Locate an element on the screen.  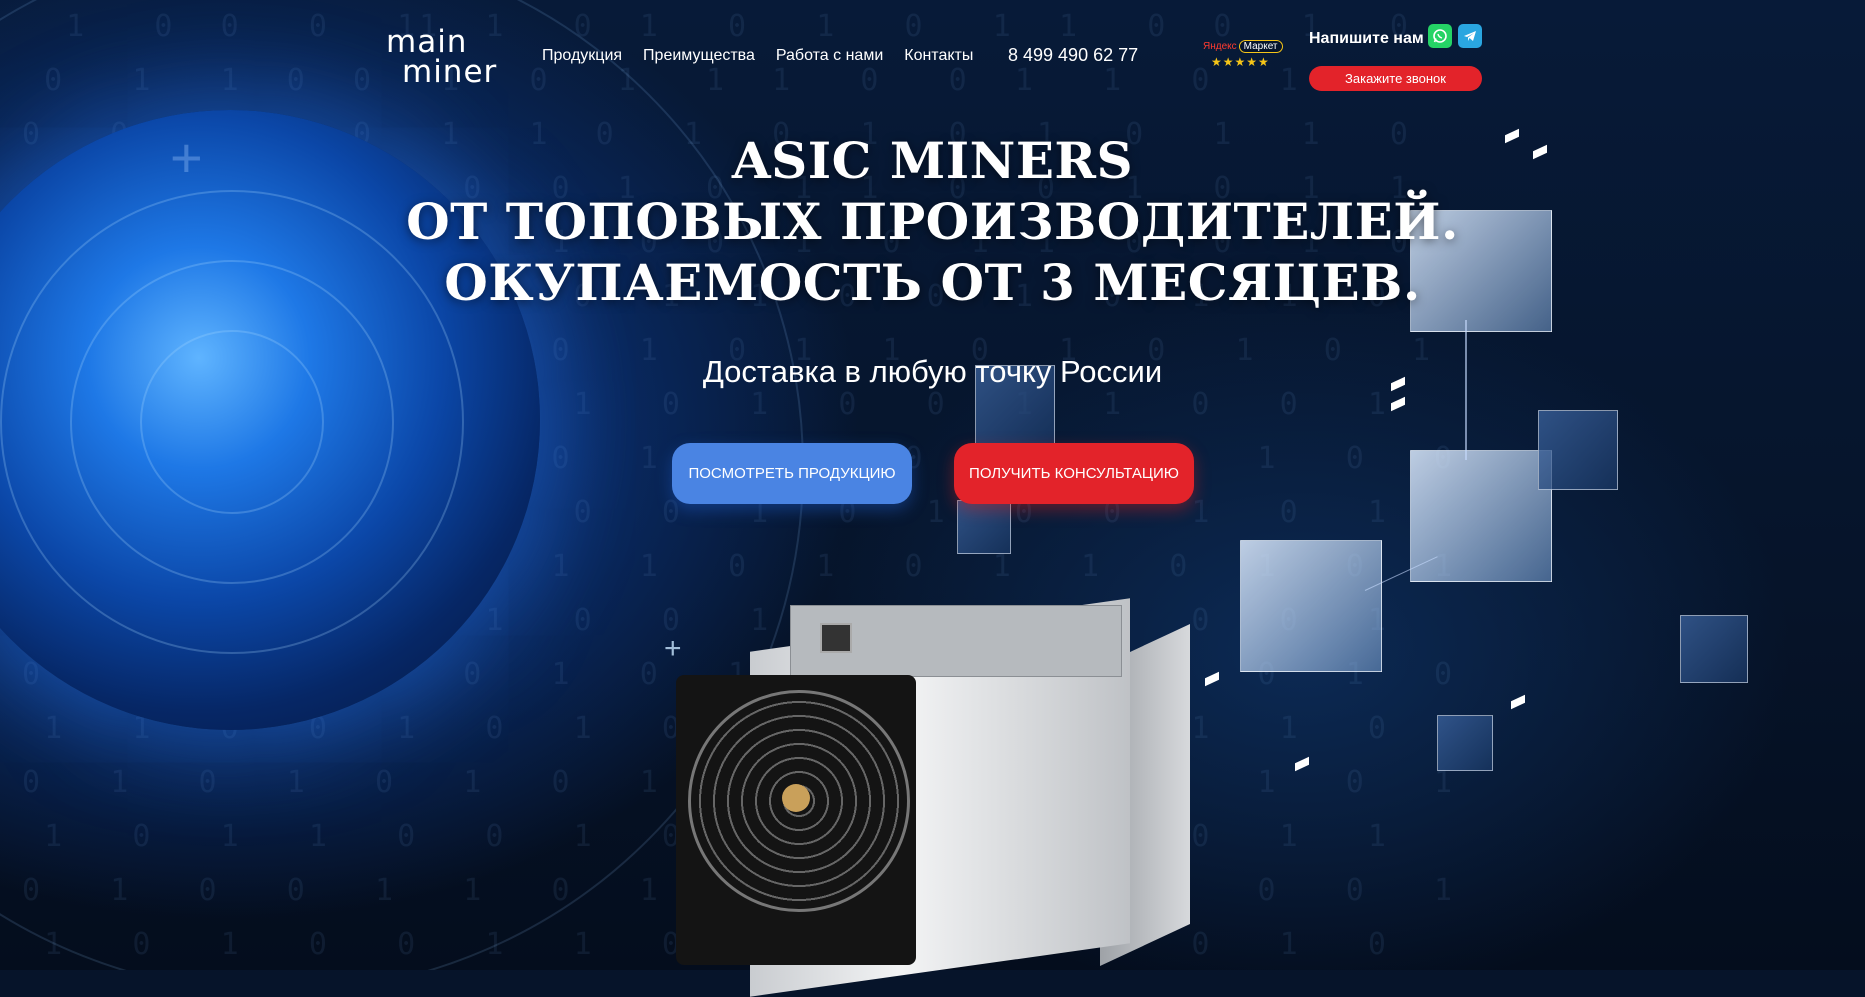
yandex-label: Яндекс is located at coordinates (1220, 46).